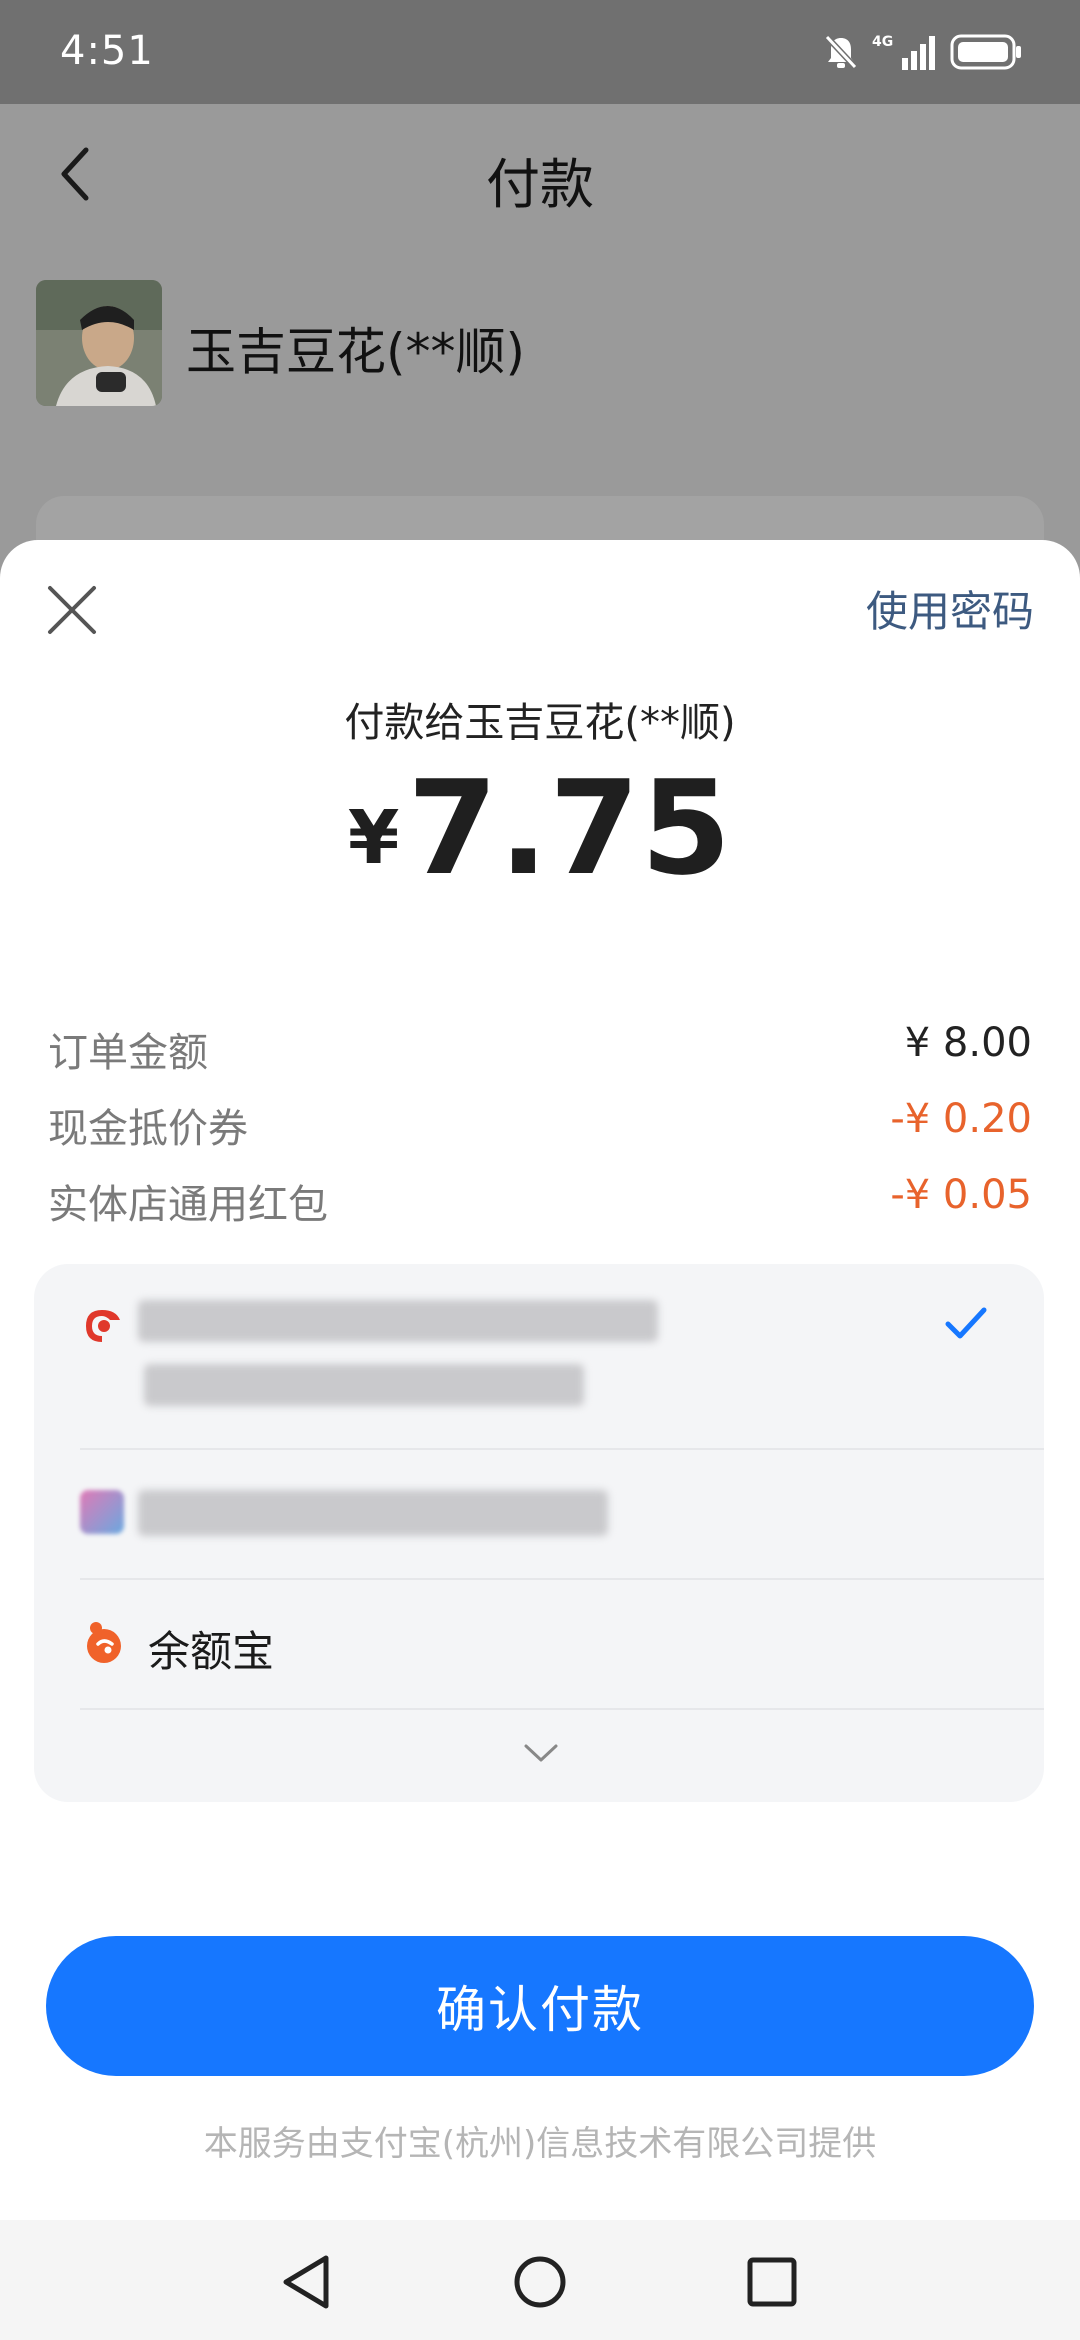 The height and width of the screenshot is (2340, 1080). What do you see at coordinates (540, 2144) in the screenshot?
I see `provider-note: 本服务由支付宝(杭州)信息技术有限公司提供` at bounding box center [540, 2144].